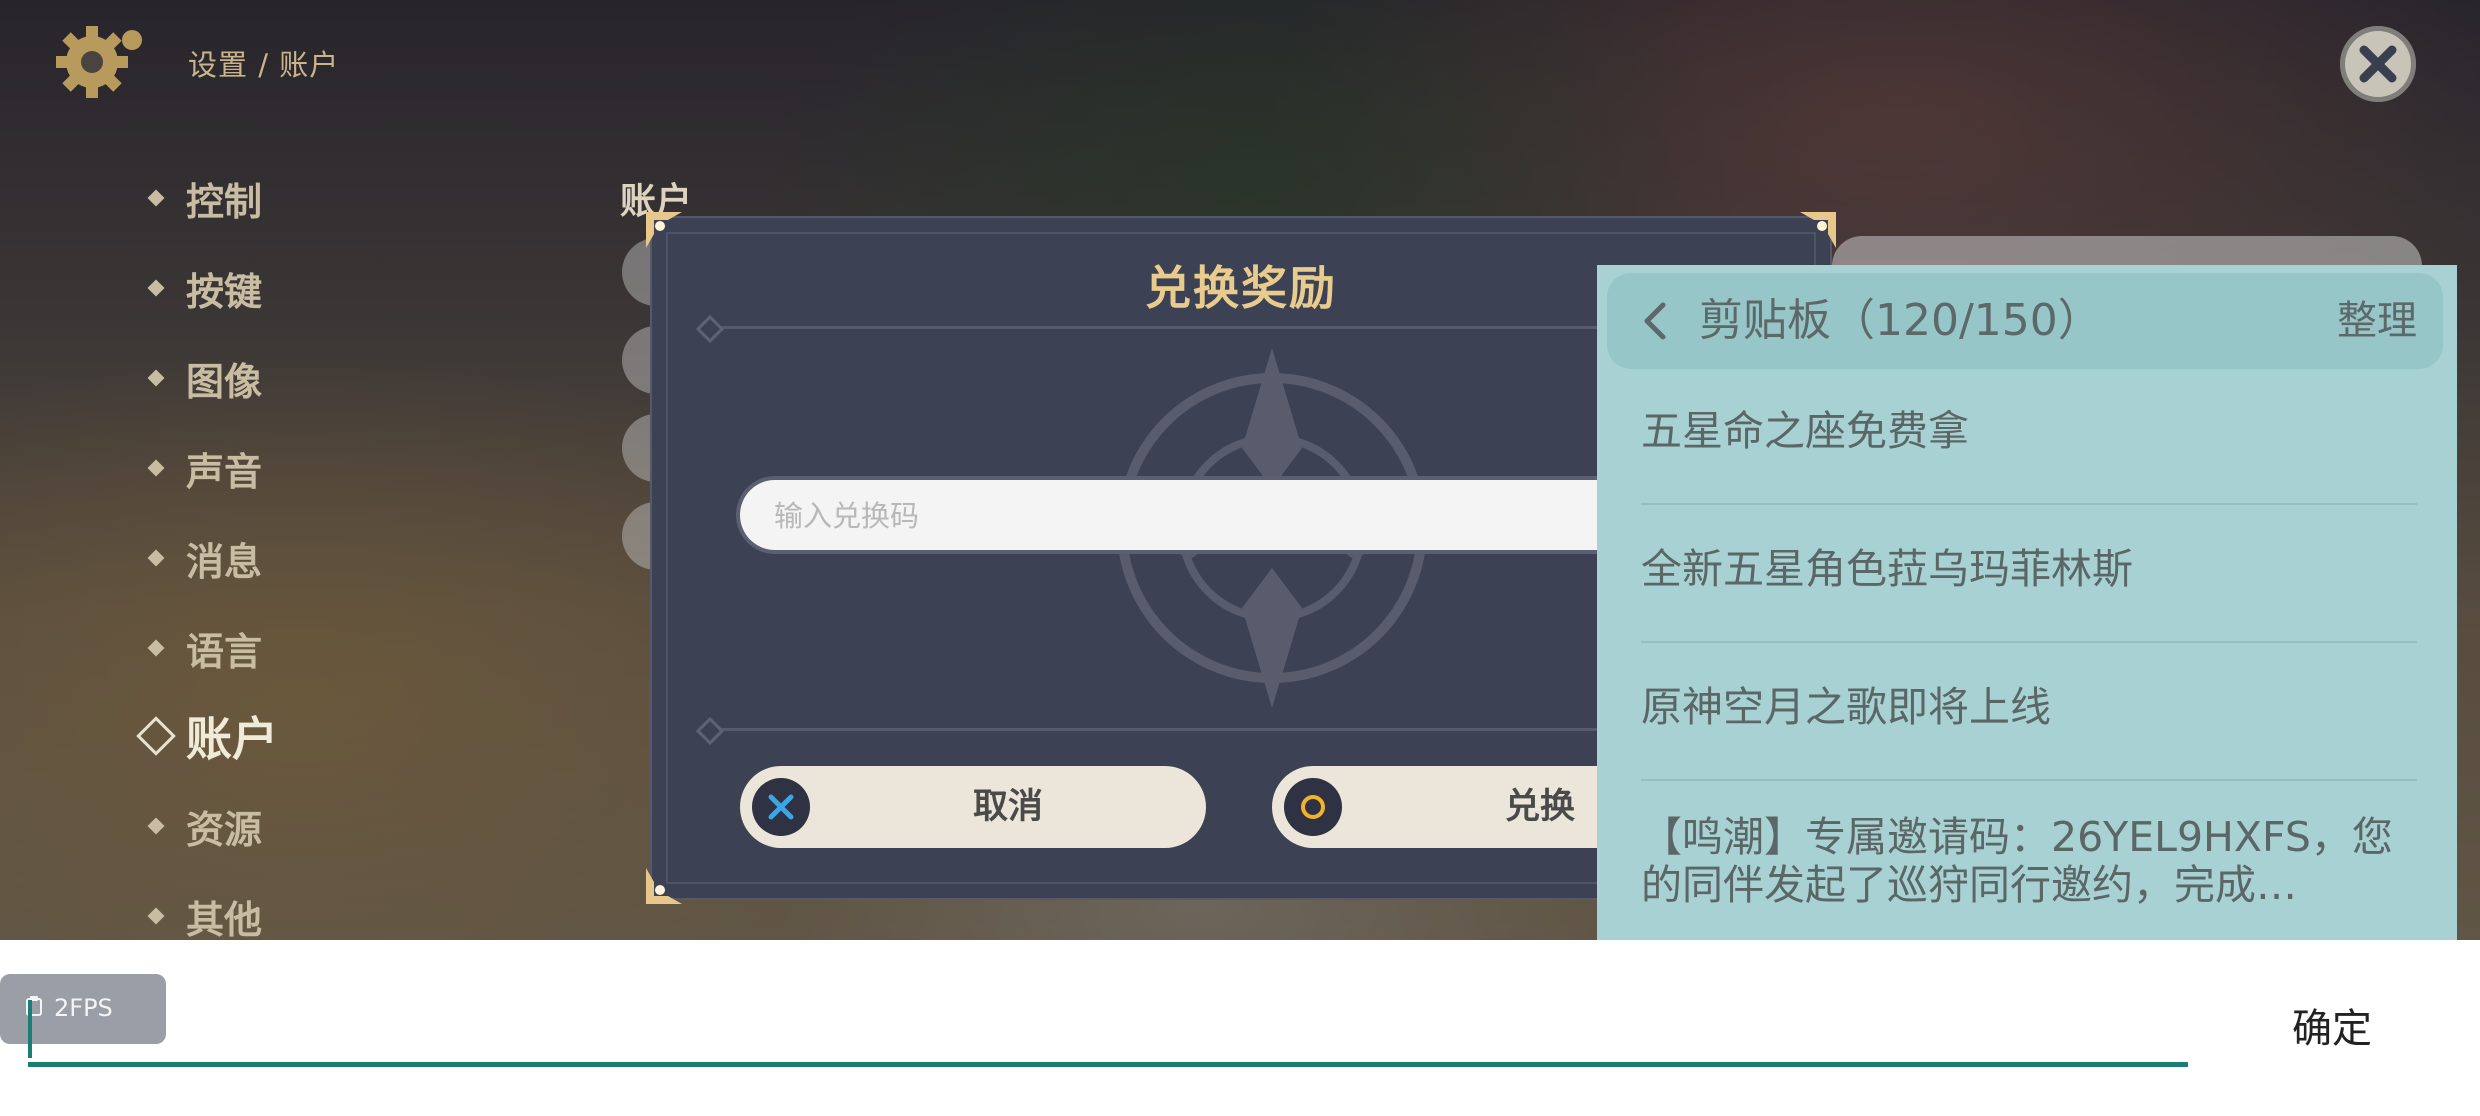 This screenshot has height=1116, width=2480. What do you see at coordinates (1108, 1064) in the screenshot?
I see `input-underline` at bounding box center [1108, 1064].